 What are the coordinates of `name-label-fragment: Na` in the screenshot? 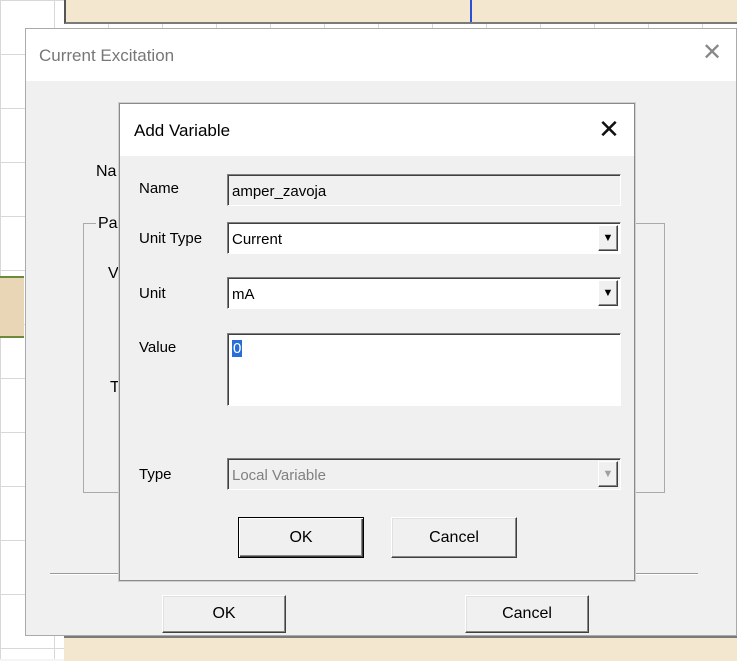 It's located at (106, 171).